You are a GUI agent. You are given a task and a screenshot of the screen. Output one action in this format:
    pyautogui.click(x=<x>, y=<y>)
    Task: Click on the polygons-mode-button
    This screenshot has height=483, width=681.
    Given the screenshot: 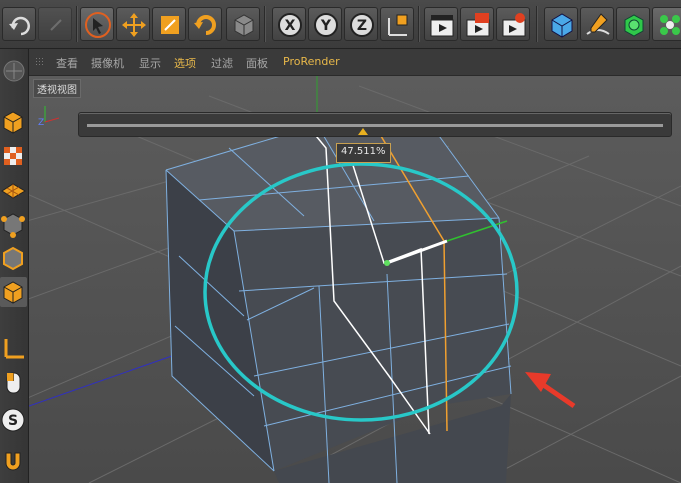 What is the action you would take?
    pyautogui.click(x=13, y=292)
    